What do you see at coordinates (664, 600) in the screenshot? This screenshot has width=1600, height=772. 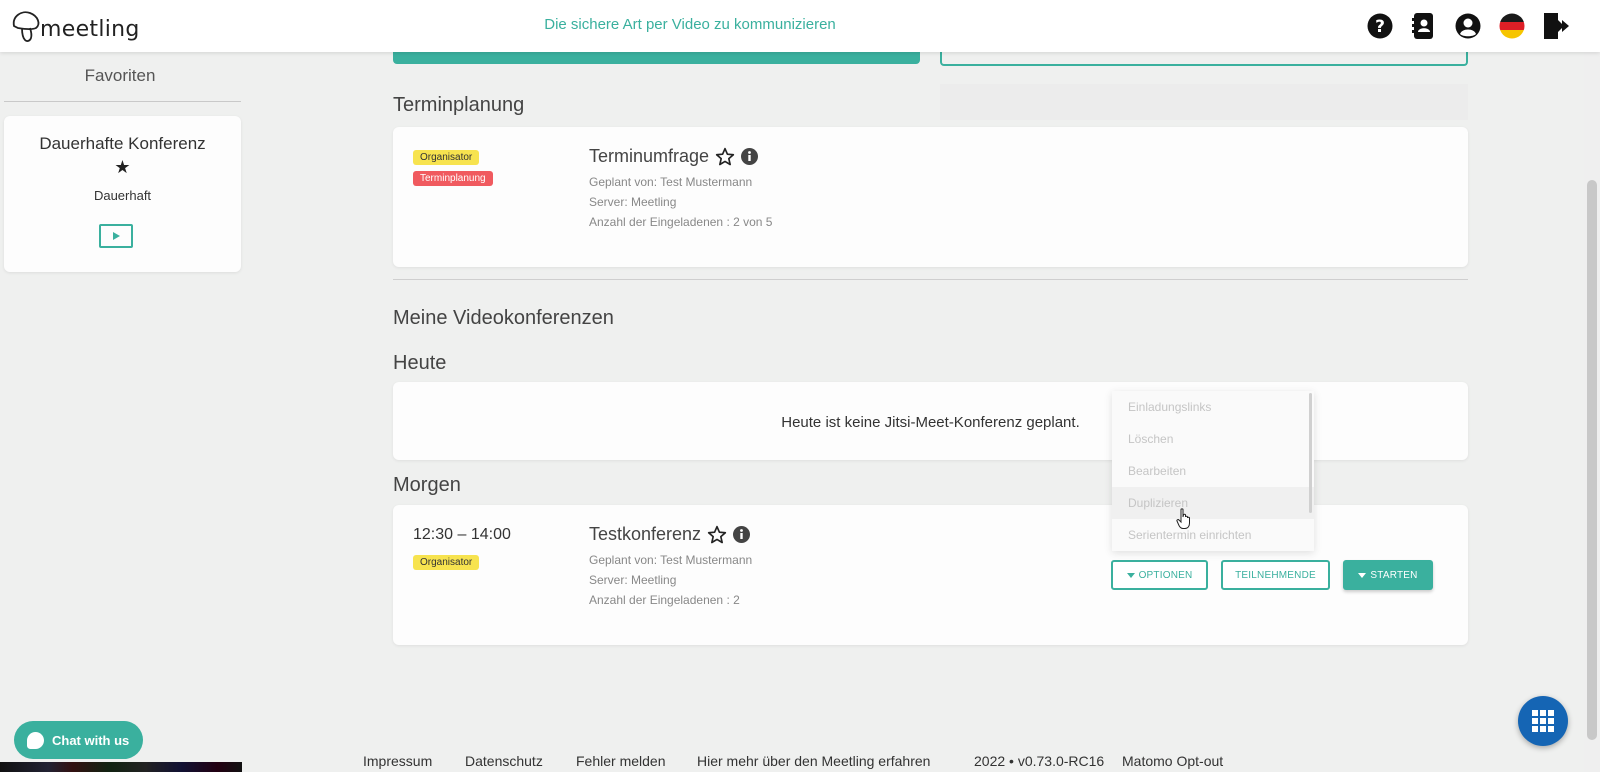 I see `conference-invited: Anzahl der Eingeladenen : 2` at bounding box center [664, 600].